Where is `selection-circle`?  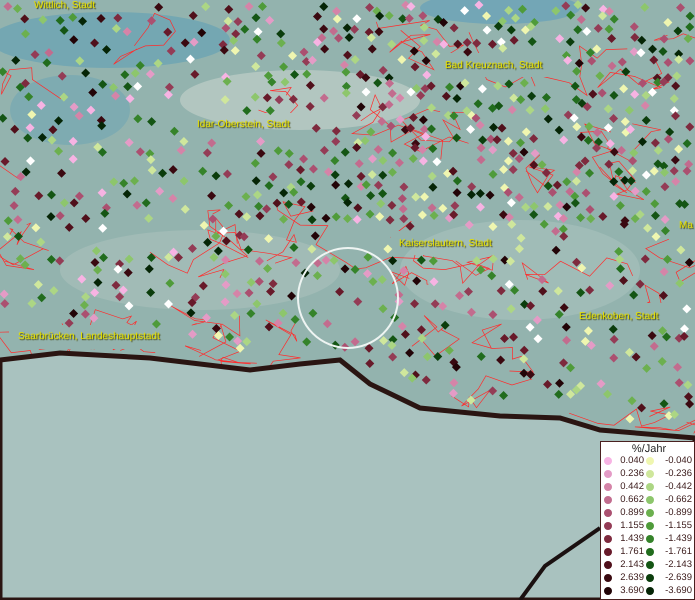 selection-circle is located at coordinates (348, 298).